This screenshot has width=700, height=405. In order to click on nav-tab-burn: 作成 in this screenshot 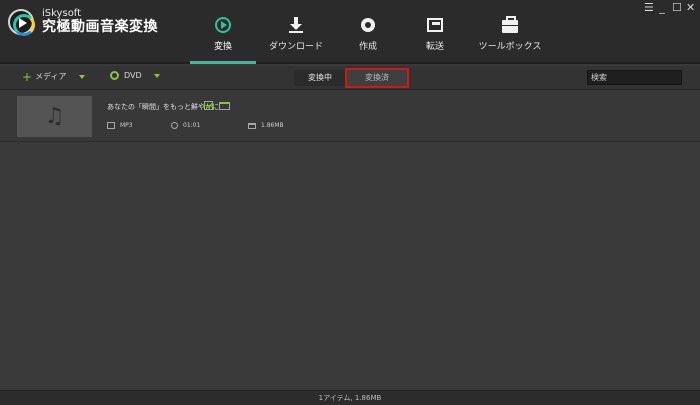, I will do `click(368, 32)`.